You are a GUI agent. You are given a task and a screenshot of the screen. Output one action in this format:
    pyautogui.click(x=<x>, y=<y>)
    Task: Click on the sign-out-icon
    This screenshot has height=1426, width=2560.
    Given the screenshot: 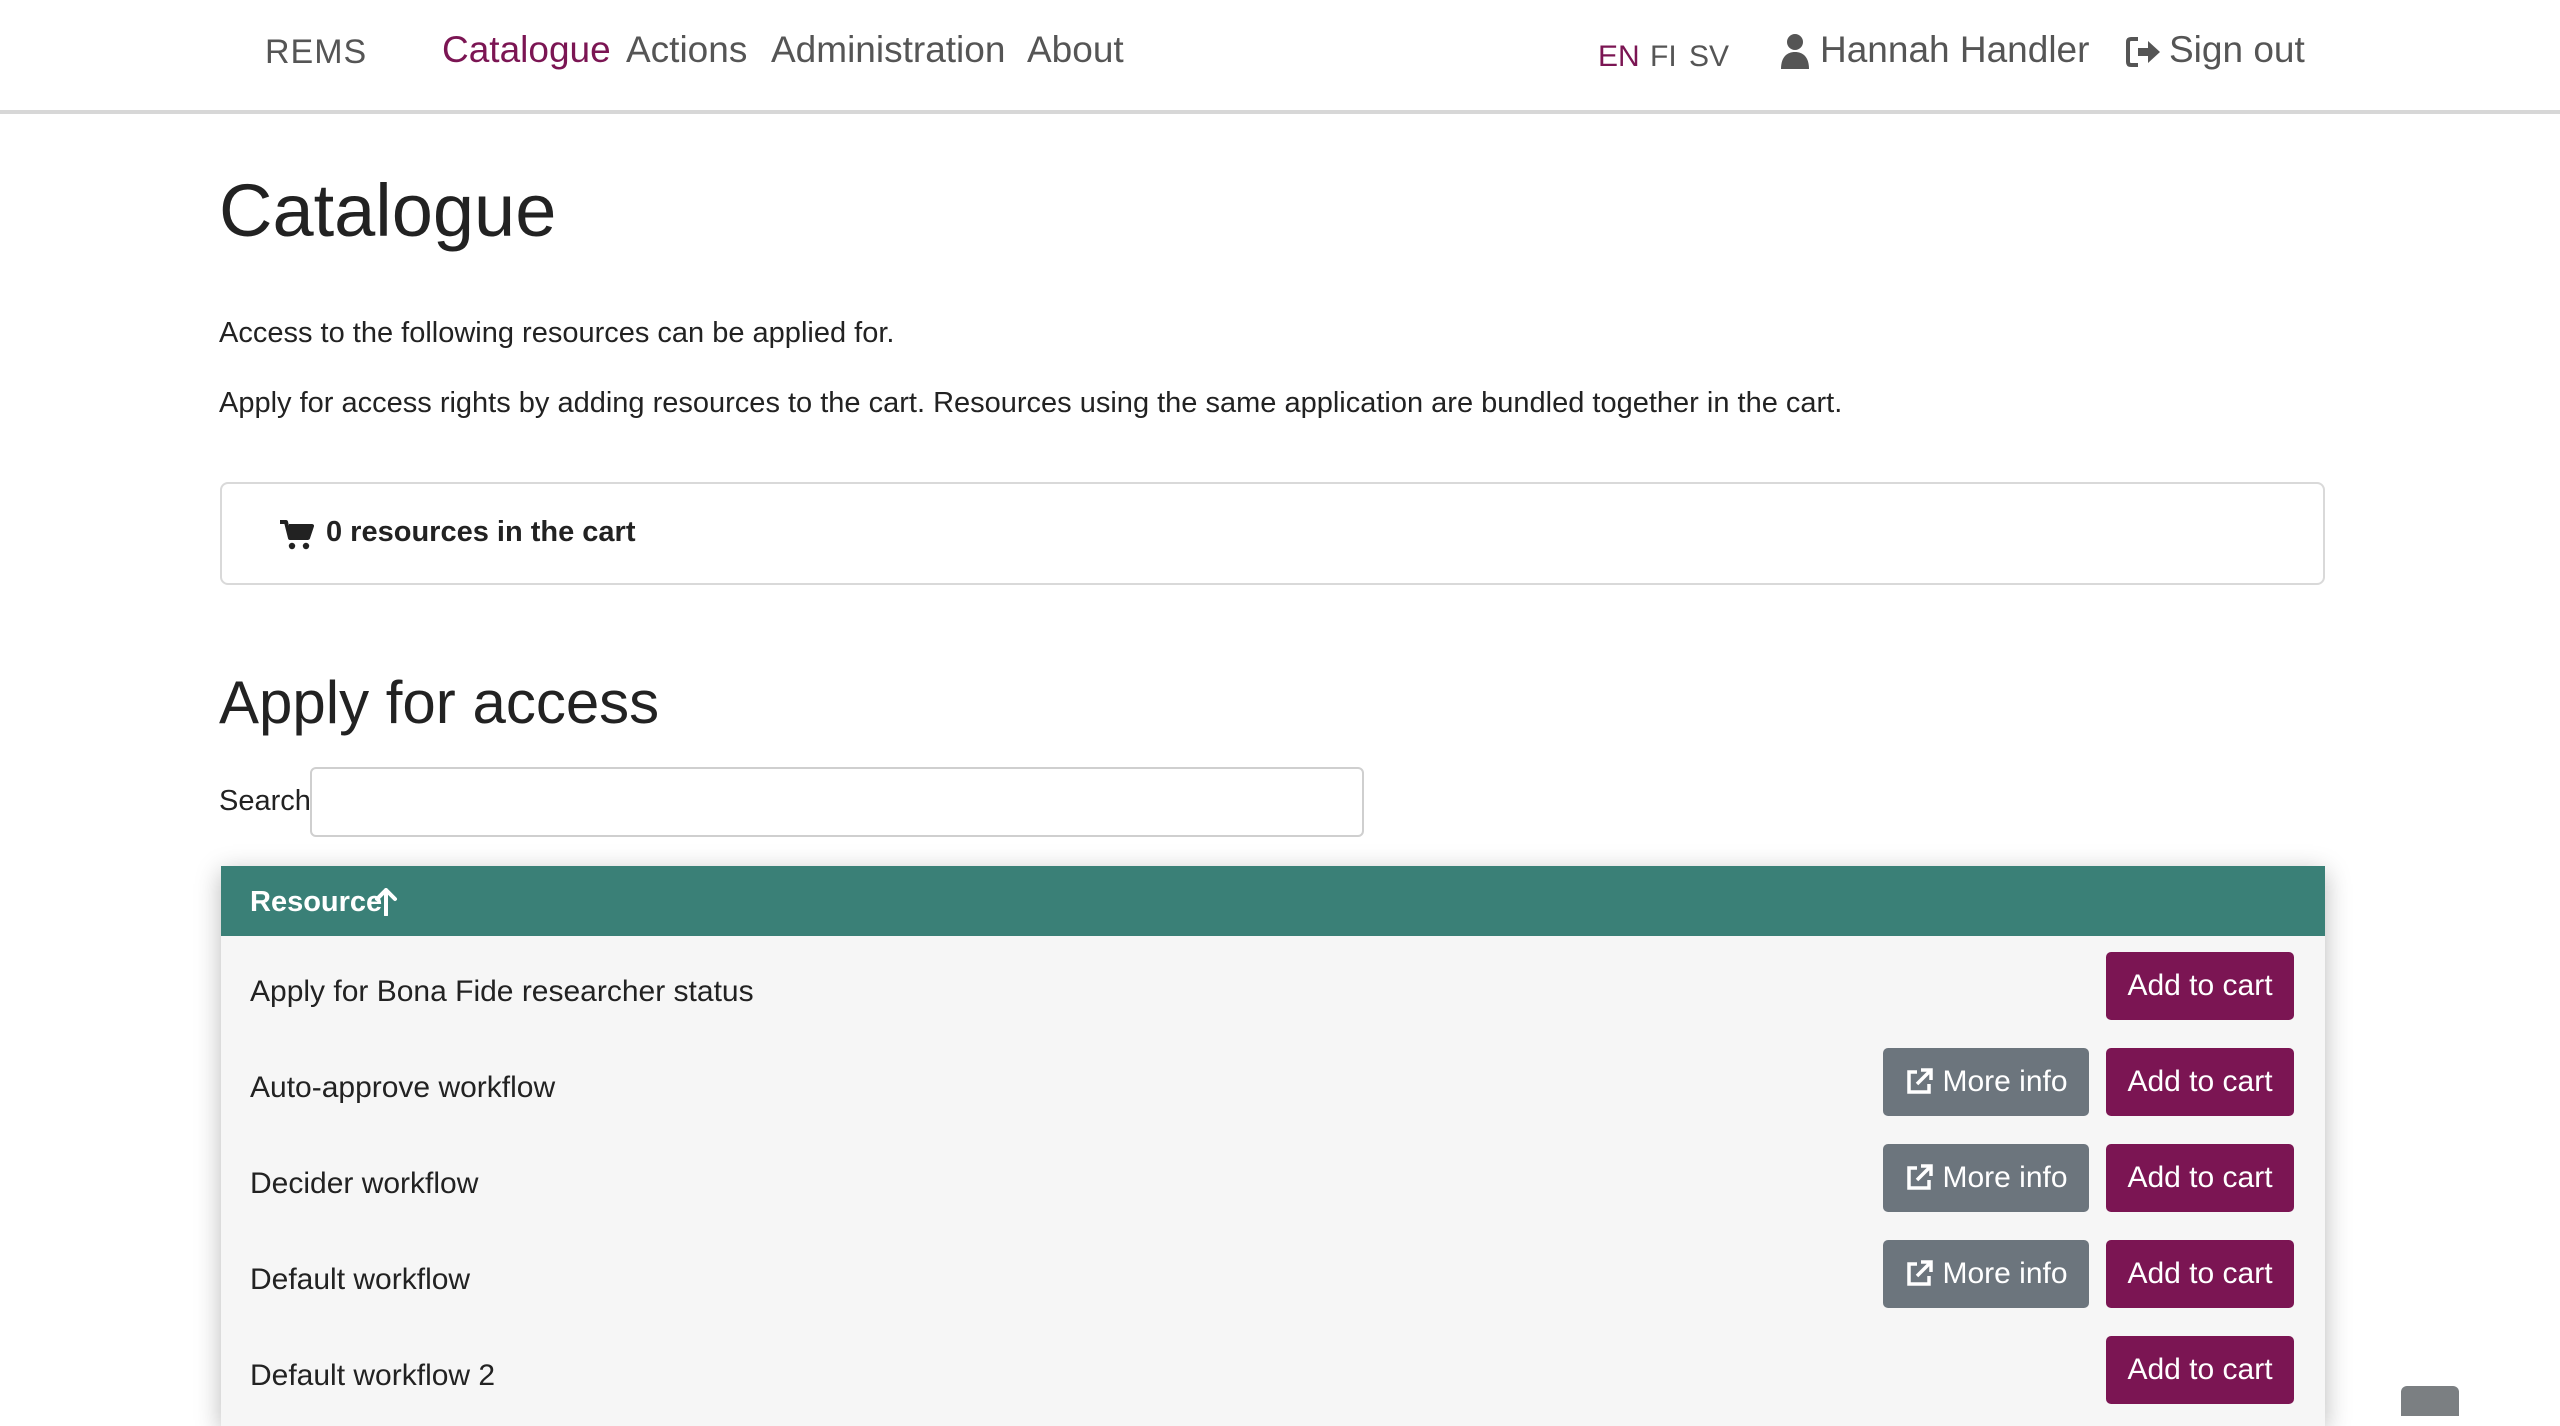 What is the action you would take?
    pyautogui.click(x=2143, y=52)
    